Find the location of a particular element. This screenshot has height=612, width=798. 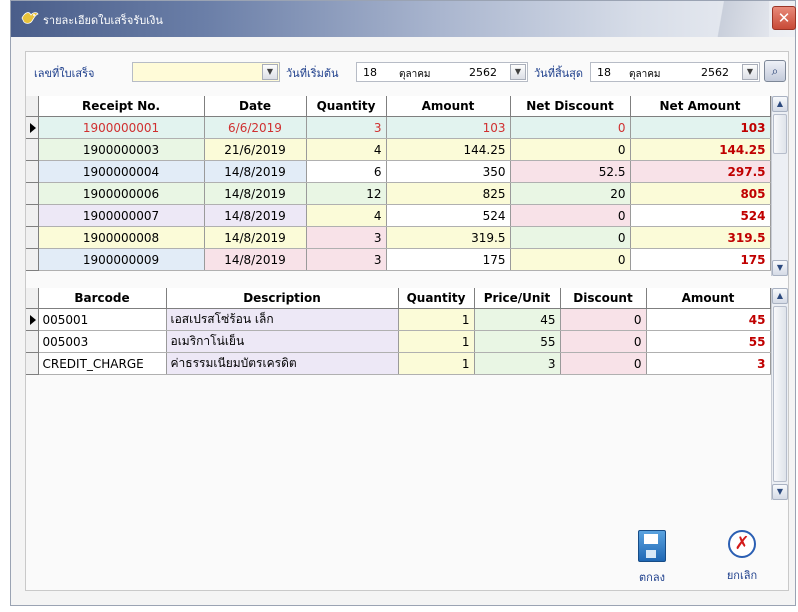

cell-barcode: 005003 is located at coordinates (102, 341).